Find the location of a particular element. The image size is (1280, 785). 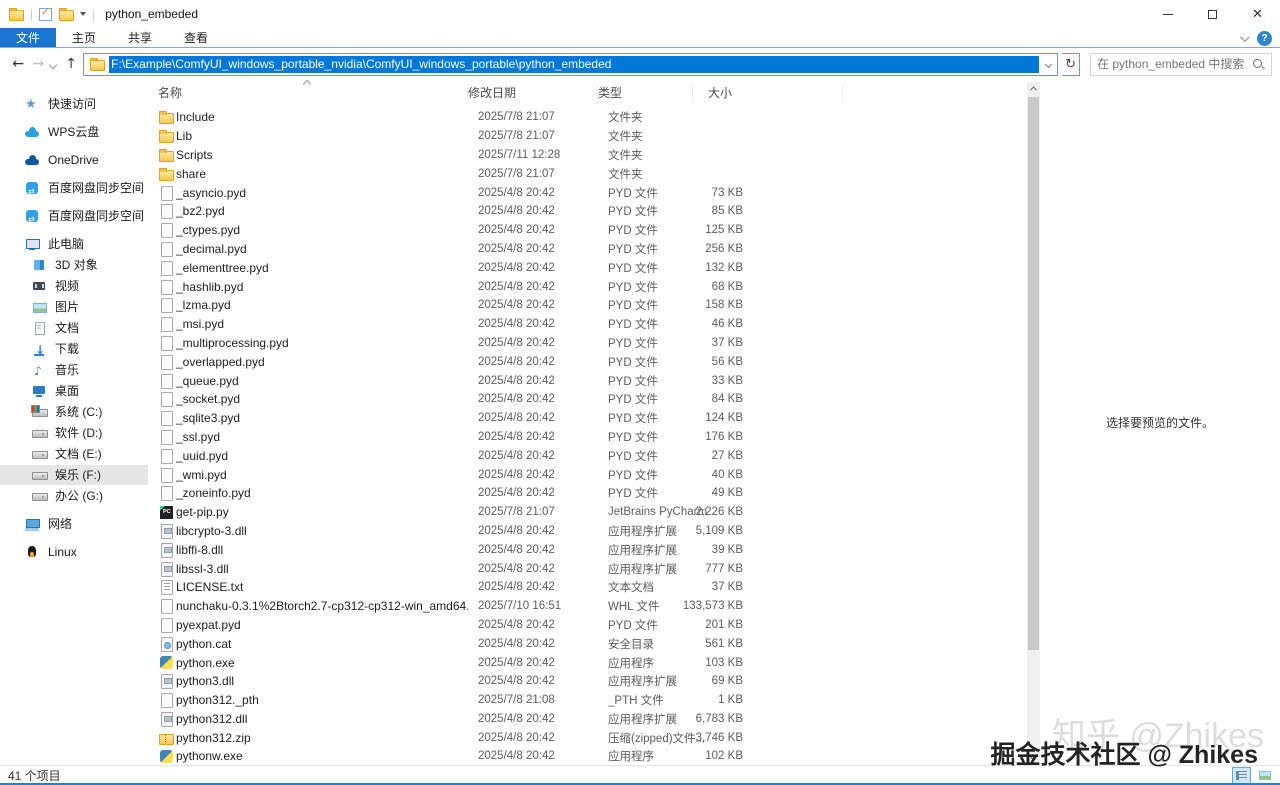

sidebar-item-cloud-dark-2: OneDrive is located at coordinates (74, 160).